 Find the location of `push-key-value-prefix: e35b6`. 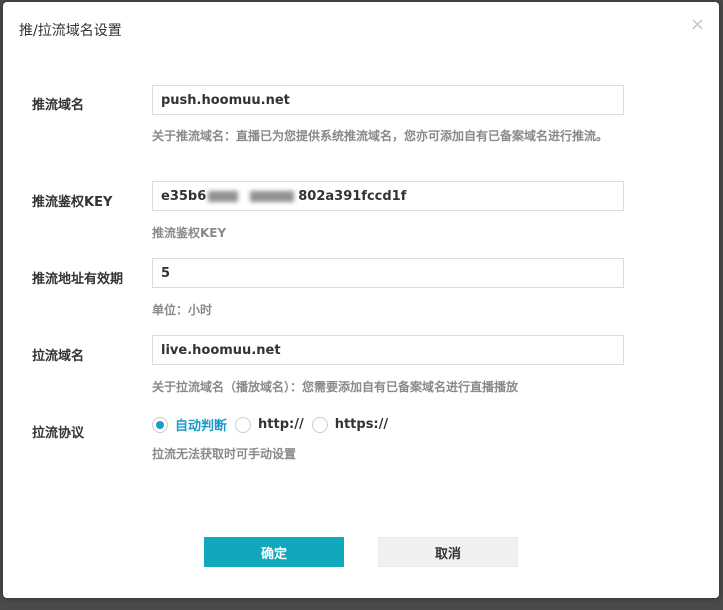

push-key-value-prefix: e35b6 is located at coordinates (184, 196).